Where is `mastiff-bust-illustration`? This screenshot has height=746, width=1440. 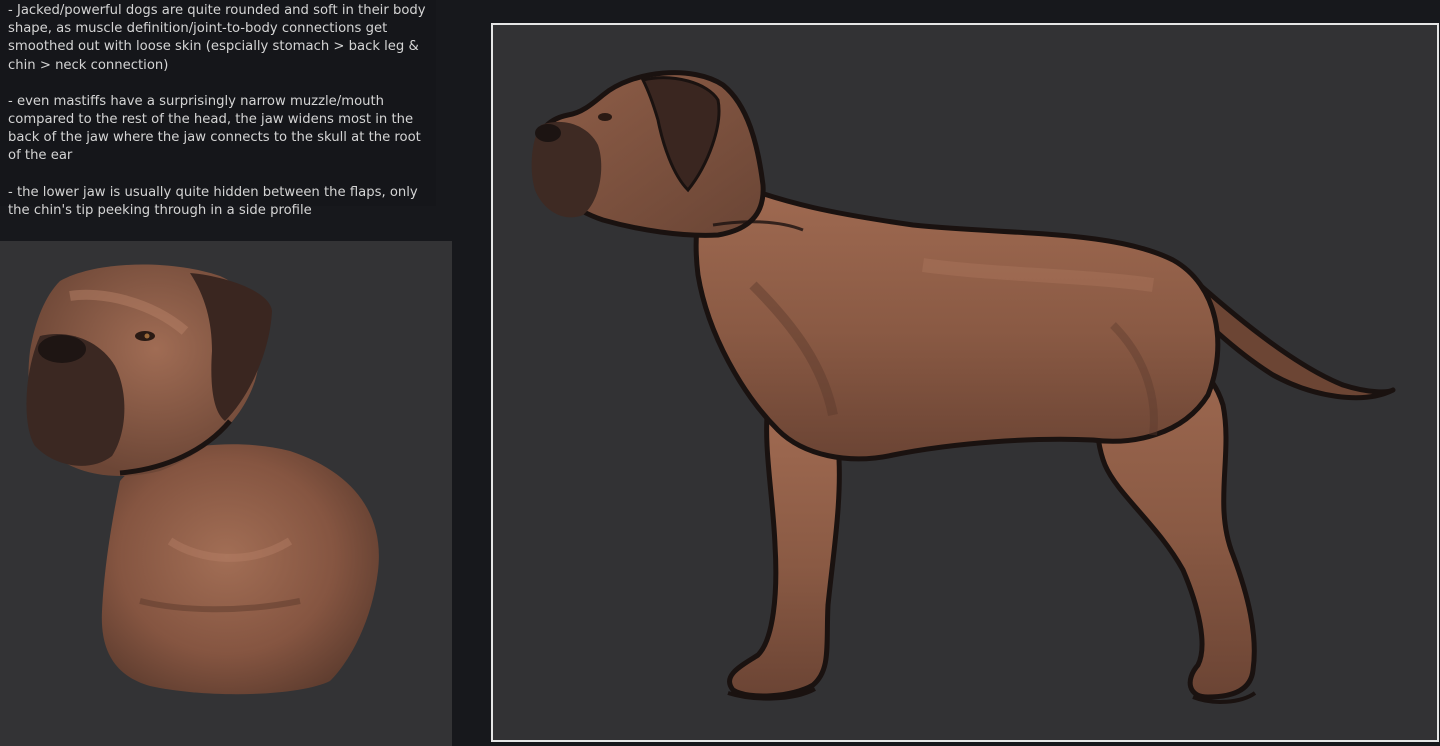
mastiff-bust-illustration is located at coordinates (202, 479).